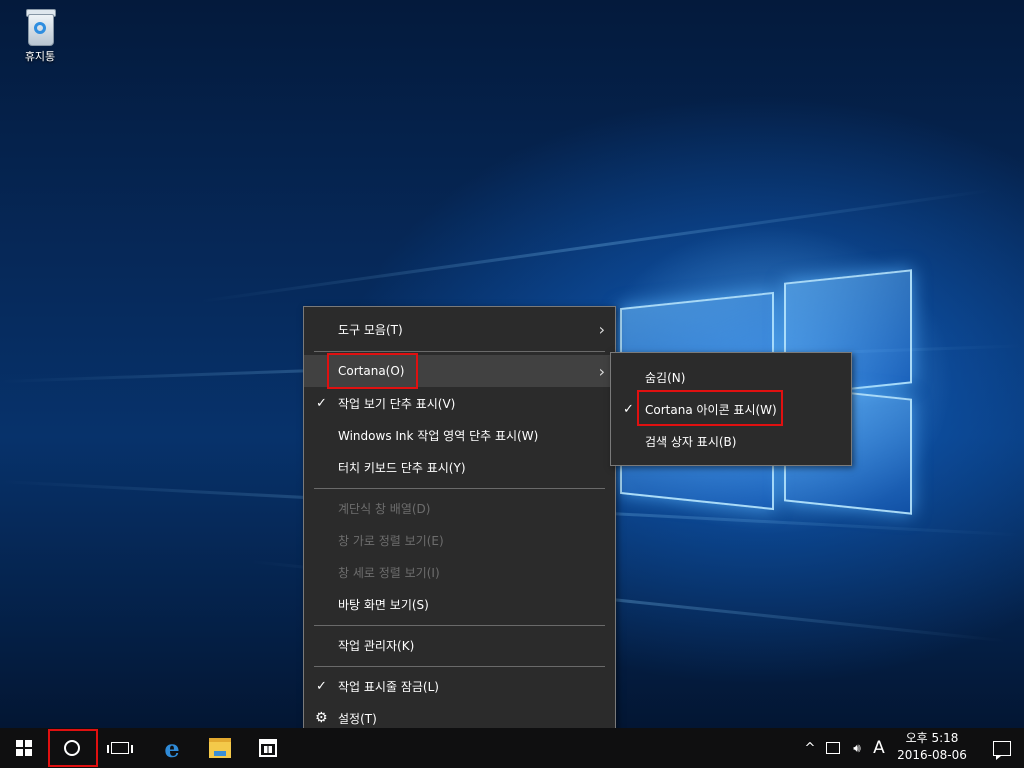 The height and width of the screenshot is (768, 1024). What do you see at coordinates (731, 377) in the screenshot?
I see `submenu-item-hidden: 숨김(N)` at bounding box center [731, 377].